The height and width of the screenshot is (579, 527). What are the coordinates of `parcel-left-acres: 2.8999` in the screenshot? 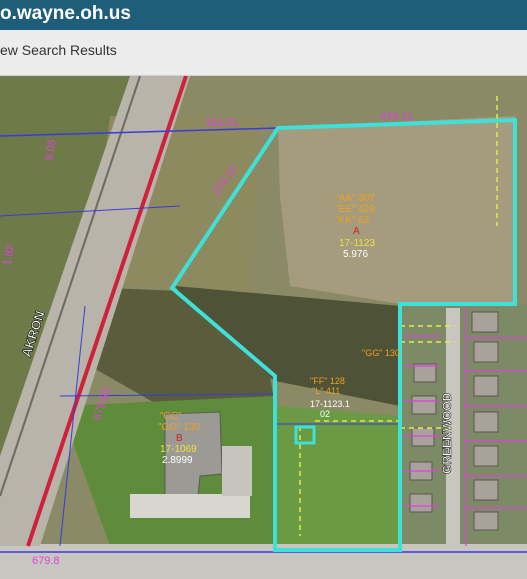 It's located at (177, 460).